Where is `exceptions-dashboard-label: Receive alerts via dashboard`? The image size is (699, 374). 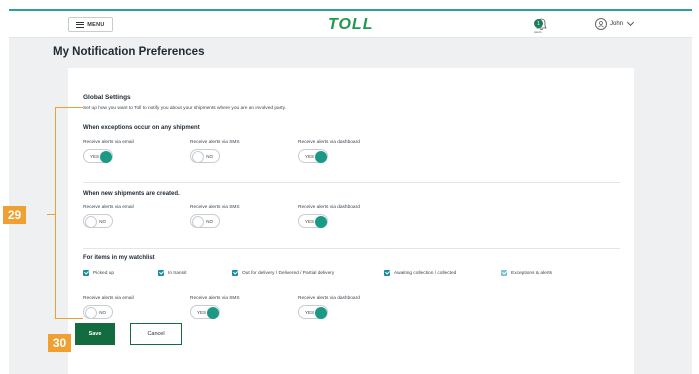
exceptions-dashboard-label: Receive alerts via dashboard is located at coordinates (329, 142).